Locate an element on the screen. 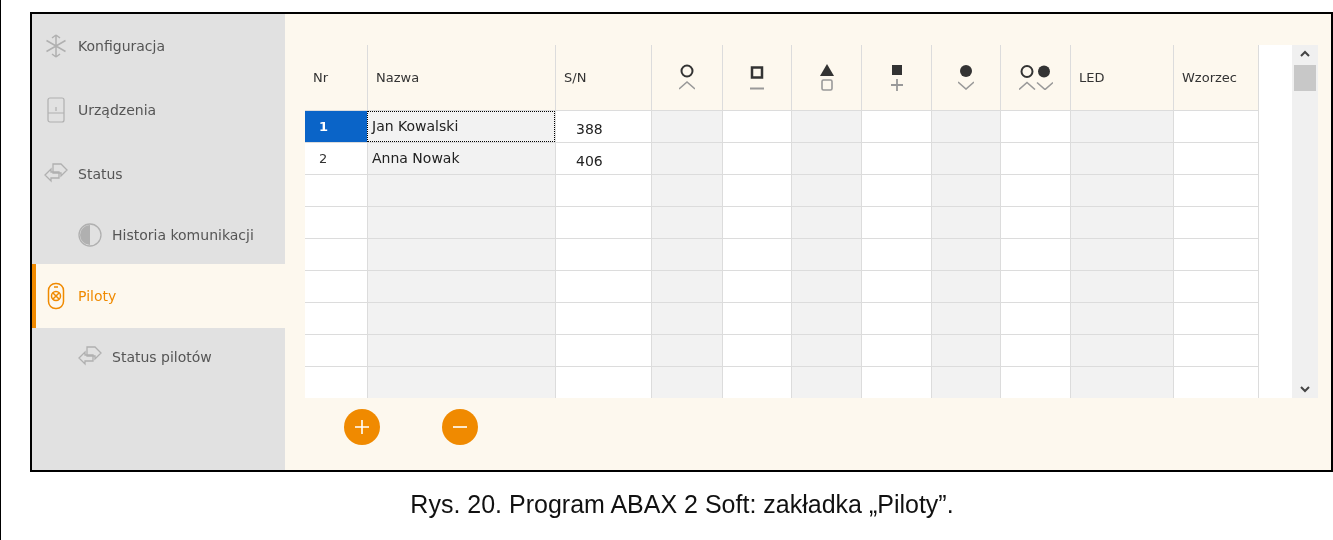 This screenshot has width=1333, height=540. sidebar-label: Status is located at coordinates (100, 174).